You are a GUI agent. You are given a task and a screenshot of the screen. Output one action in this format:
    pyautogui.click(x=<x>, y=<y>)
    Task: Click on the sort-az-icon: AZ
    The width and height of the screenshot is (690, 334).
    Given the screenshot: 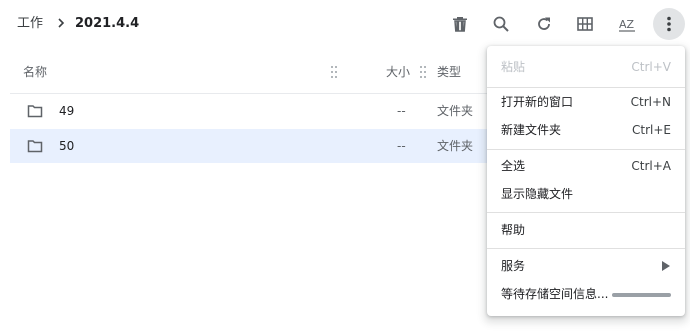 What is the action you would take?
    pyautogui.click(x=627, y=25)
    